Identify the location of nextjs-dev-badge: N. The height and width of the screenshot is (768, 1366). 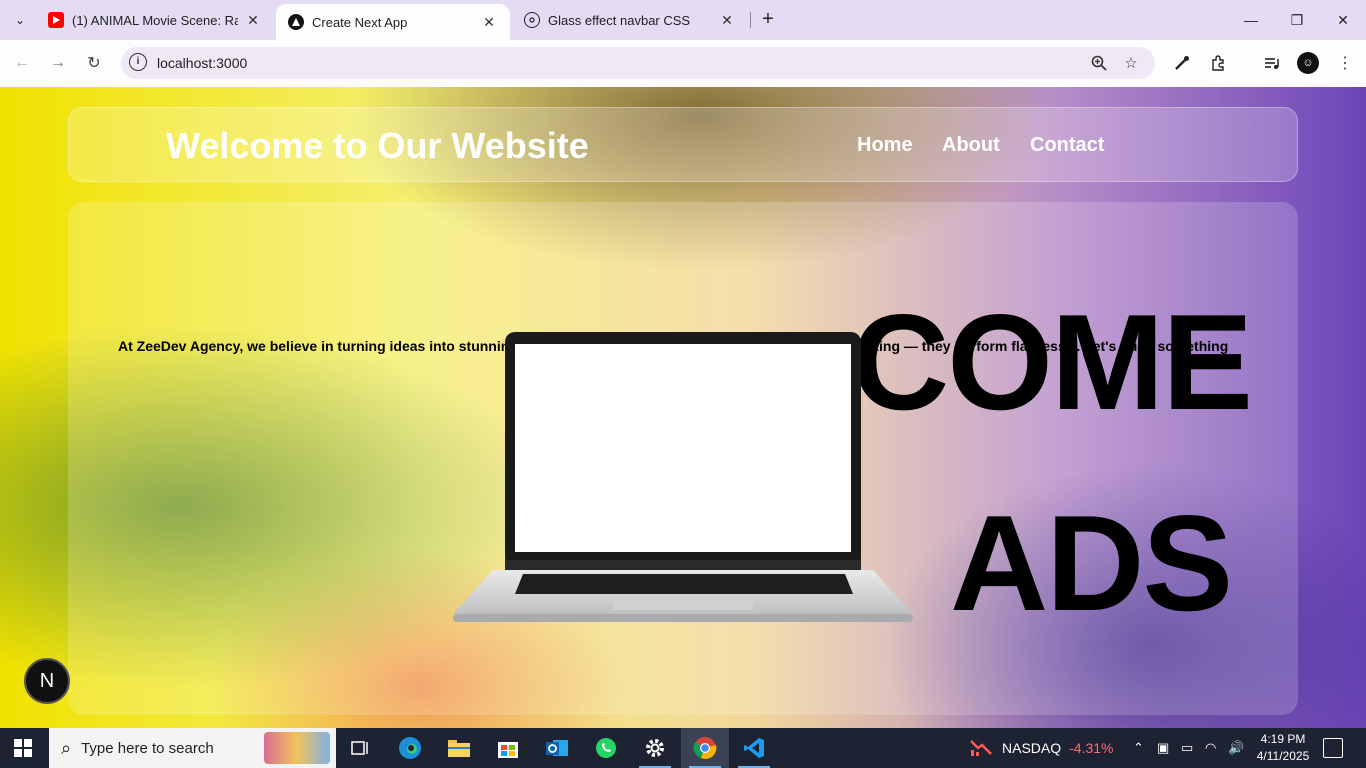
(47, 681).